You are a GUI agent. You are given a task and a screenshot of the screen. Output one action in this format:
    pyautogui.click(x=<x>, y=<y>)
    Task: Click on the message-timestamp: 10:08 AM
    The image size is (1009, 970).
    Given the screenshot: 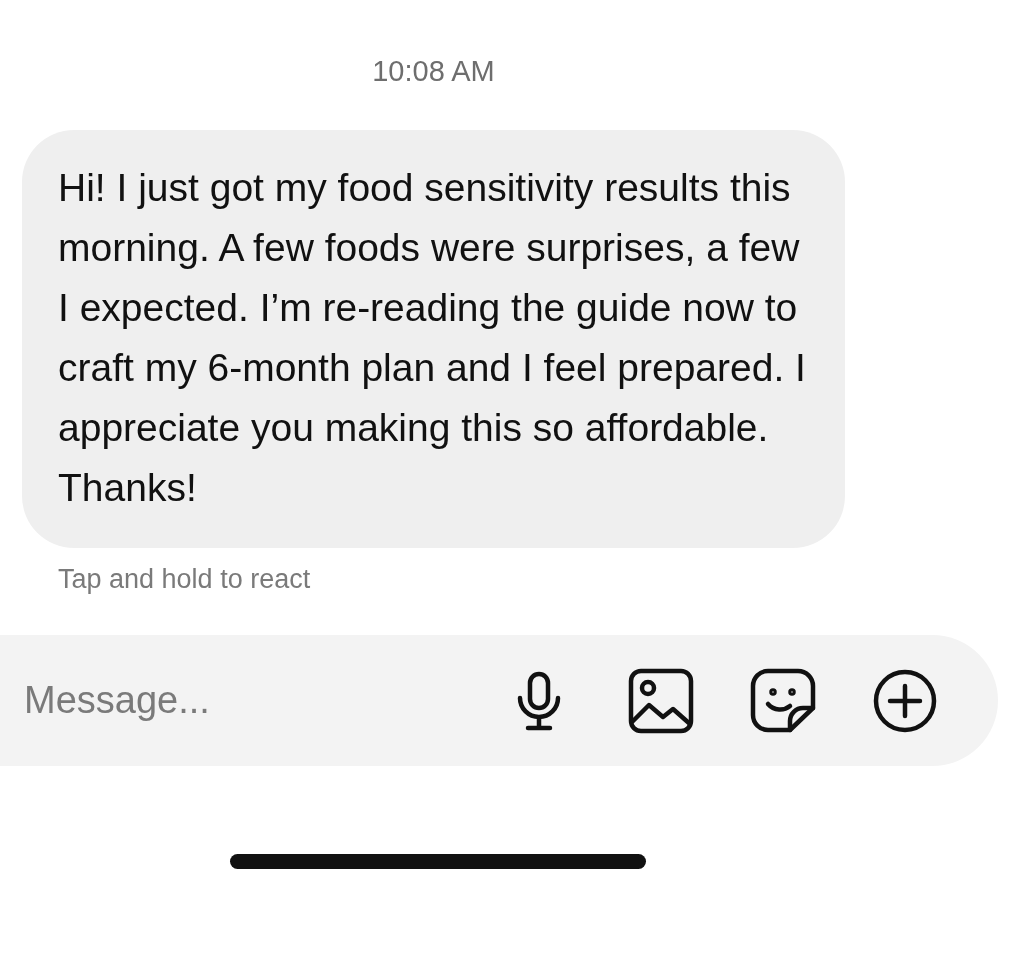 What is the action you would take?
    pyautogui.click(x=433, y=71)
    